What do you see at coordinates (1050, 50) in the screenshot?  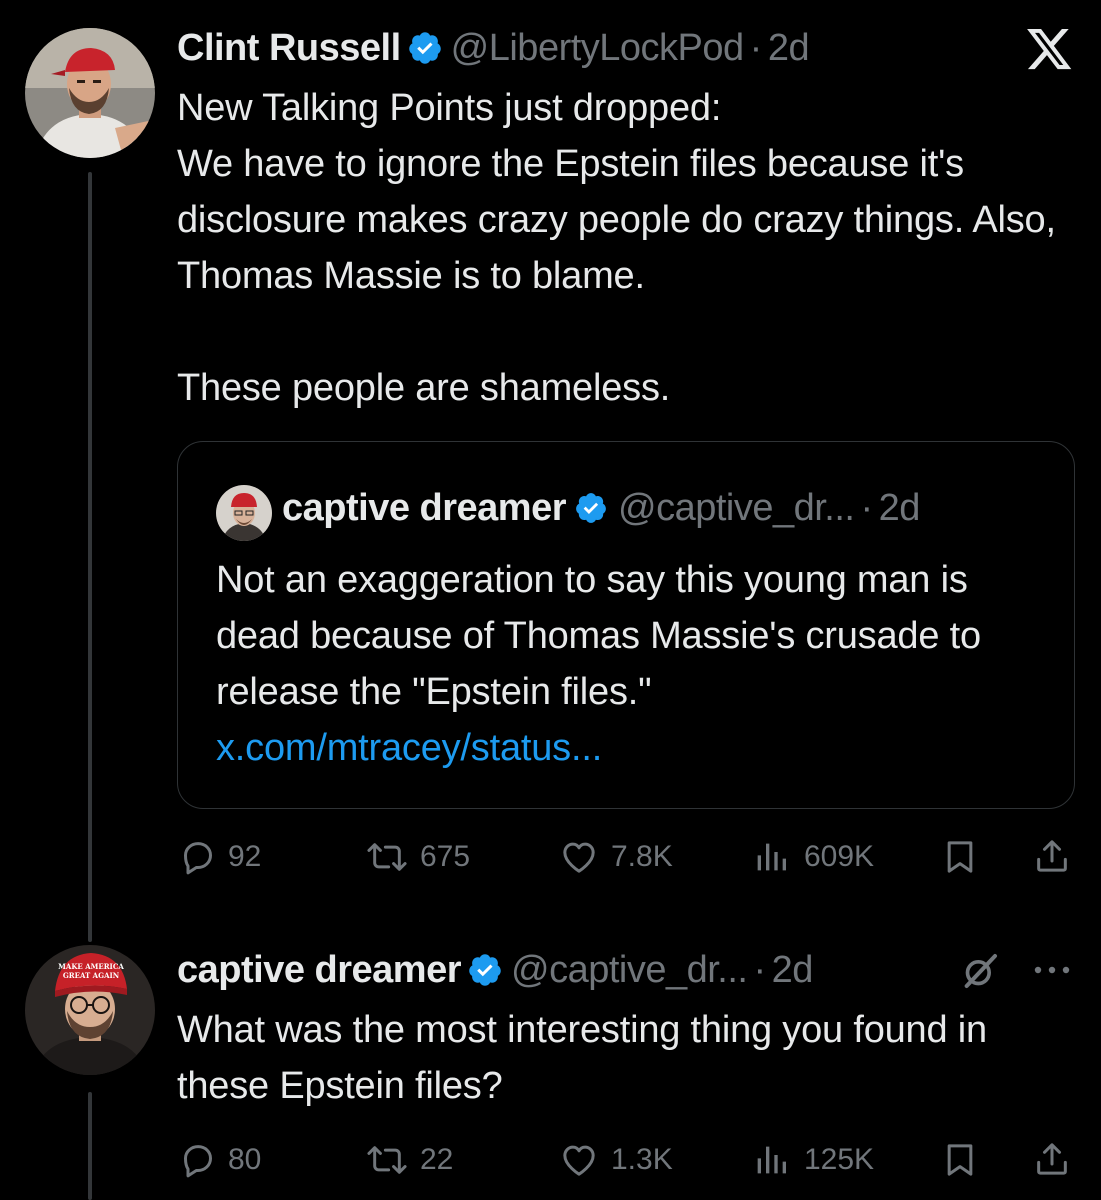 I see `x-logo-icon` at bounding box center [1050, 50].